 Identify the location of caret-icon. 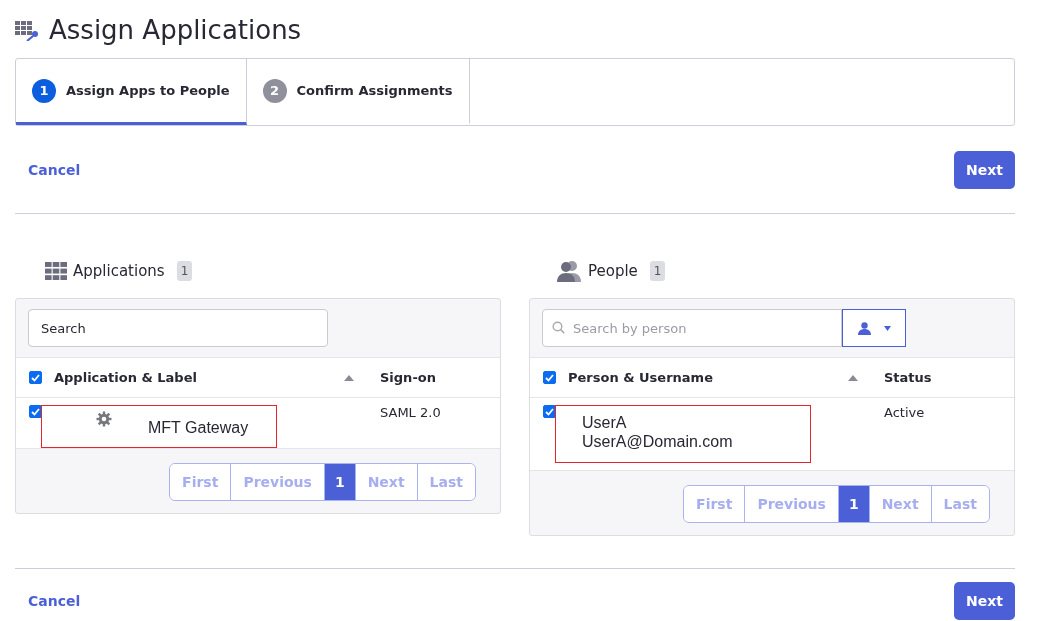
(887, 328).